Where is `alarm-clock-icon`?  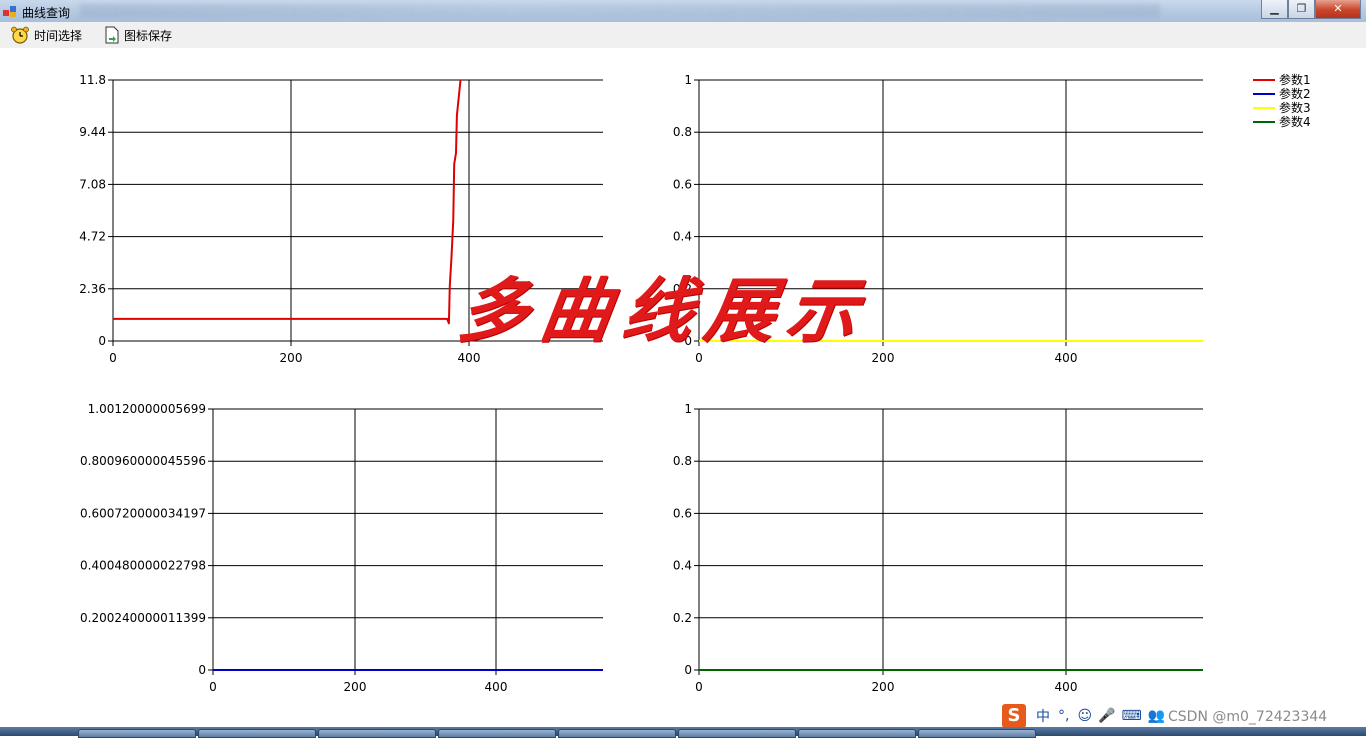 alarm-clock-icon is located at coordinates (20, 35).